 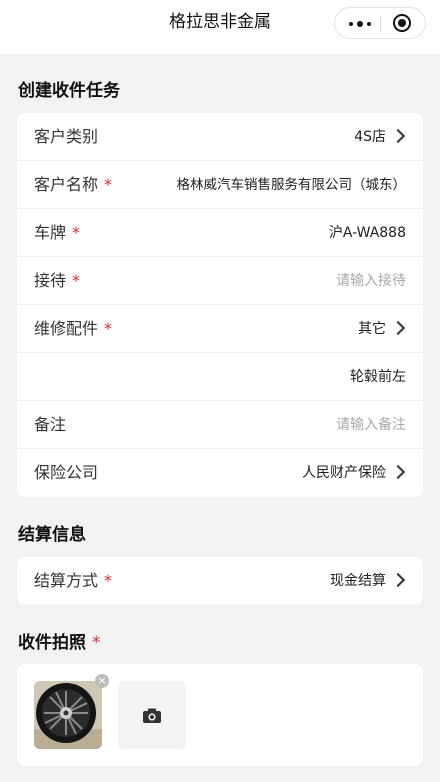 What do you see at coordinates (367, 233) in the screenshot?
I see `plate-value: 沪A-WA888` at bounding box center [367, 233].